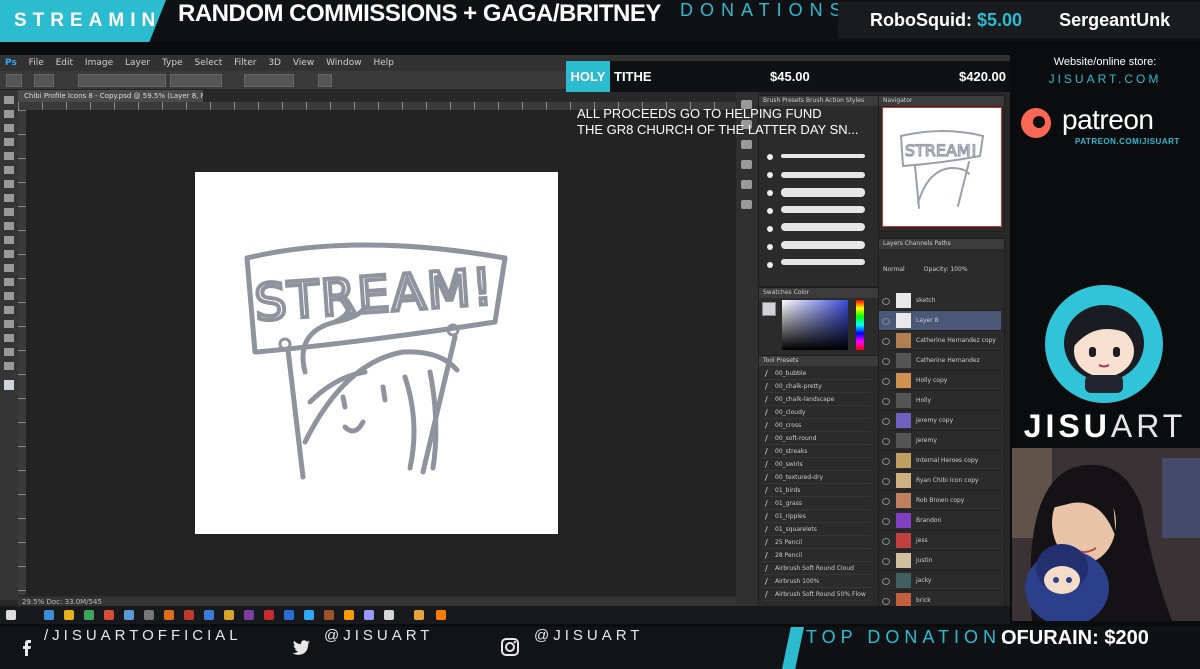 This screenshot has height=669, width=1200. Describe the element at coordinates (942, 167) in the screenshot. I see `navigator-thumbnail: STREAM!` at that location.